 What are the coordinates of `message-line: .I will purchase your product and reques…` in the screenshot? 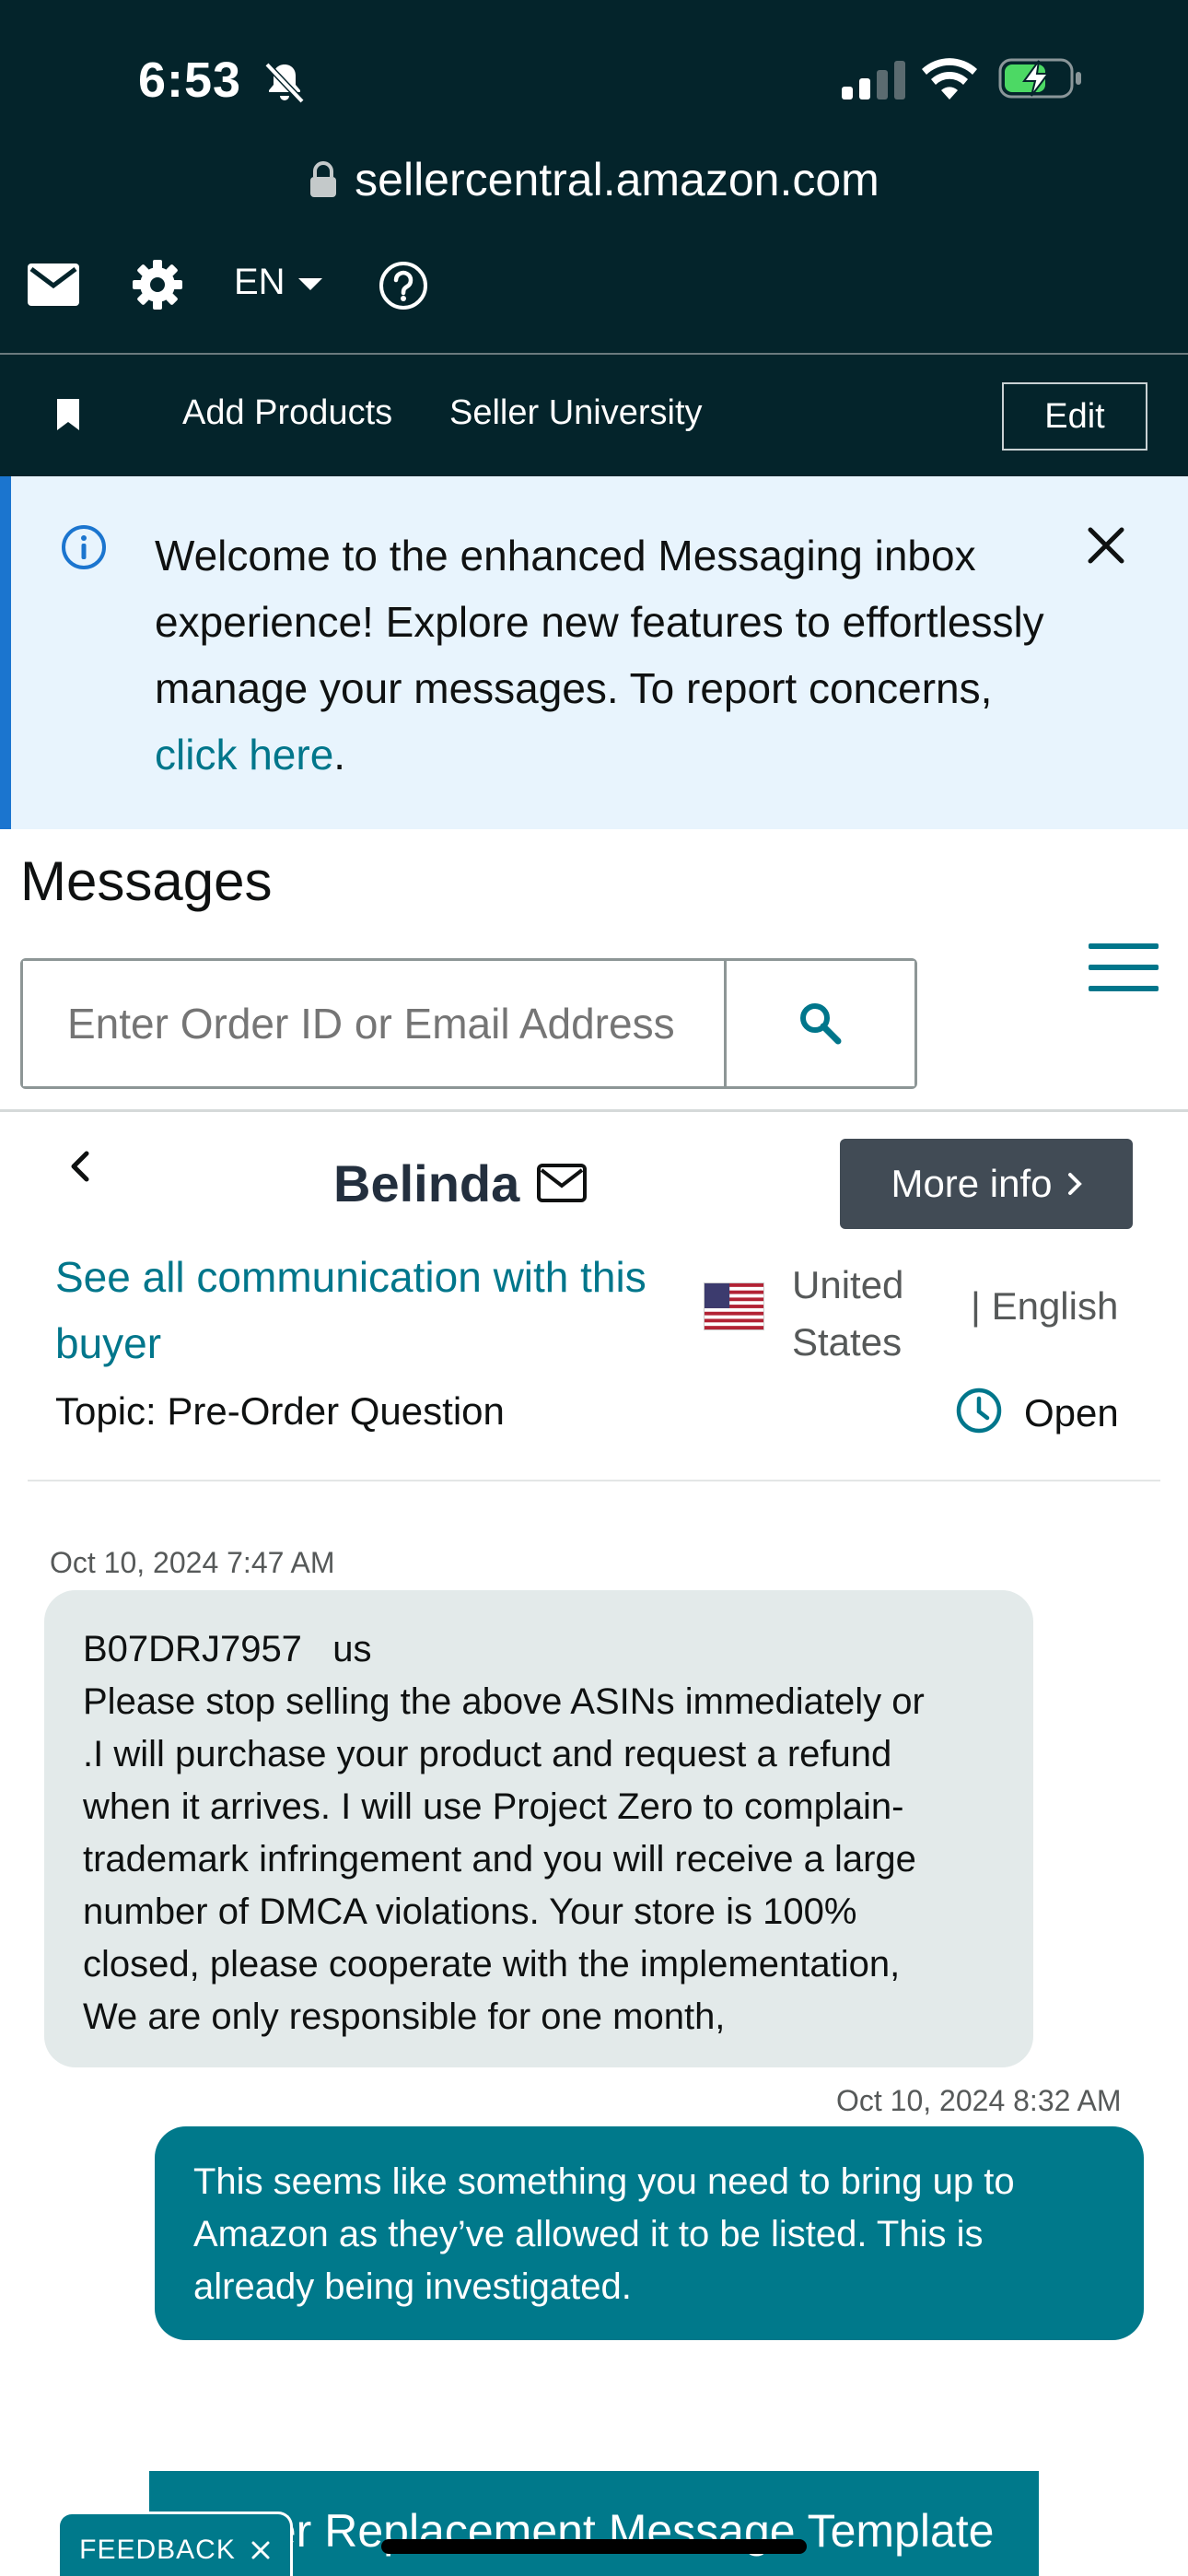 It's located at (487, 1754).